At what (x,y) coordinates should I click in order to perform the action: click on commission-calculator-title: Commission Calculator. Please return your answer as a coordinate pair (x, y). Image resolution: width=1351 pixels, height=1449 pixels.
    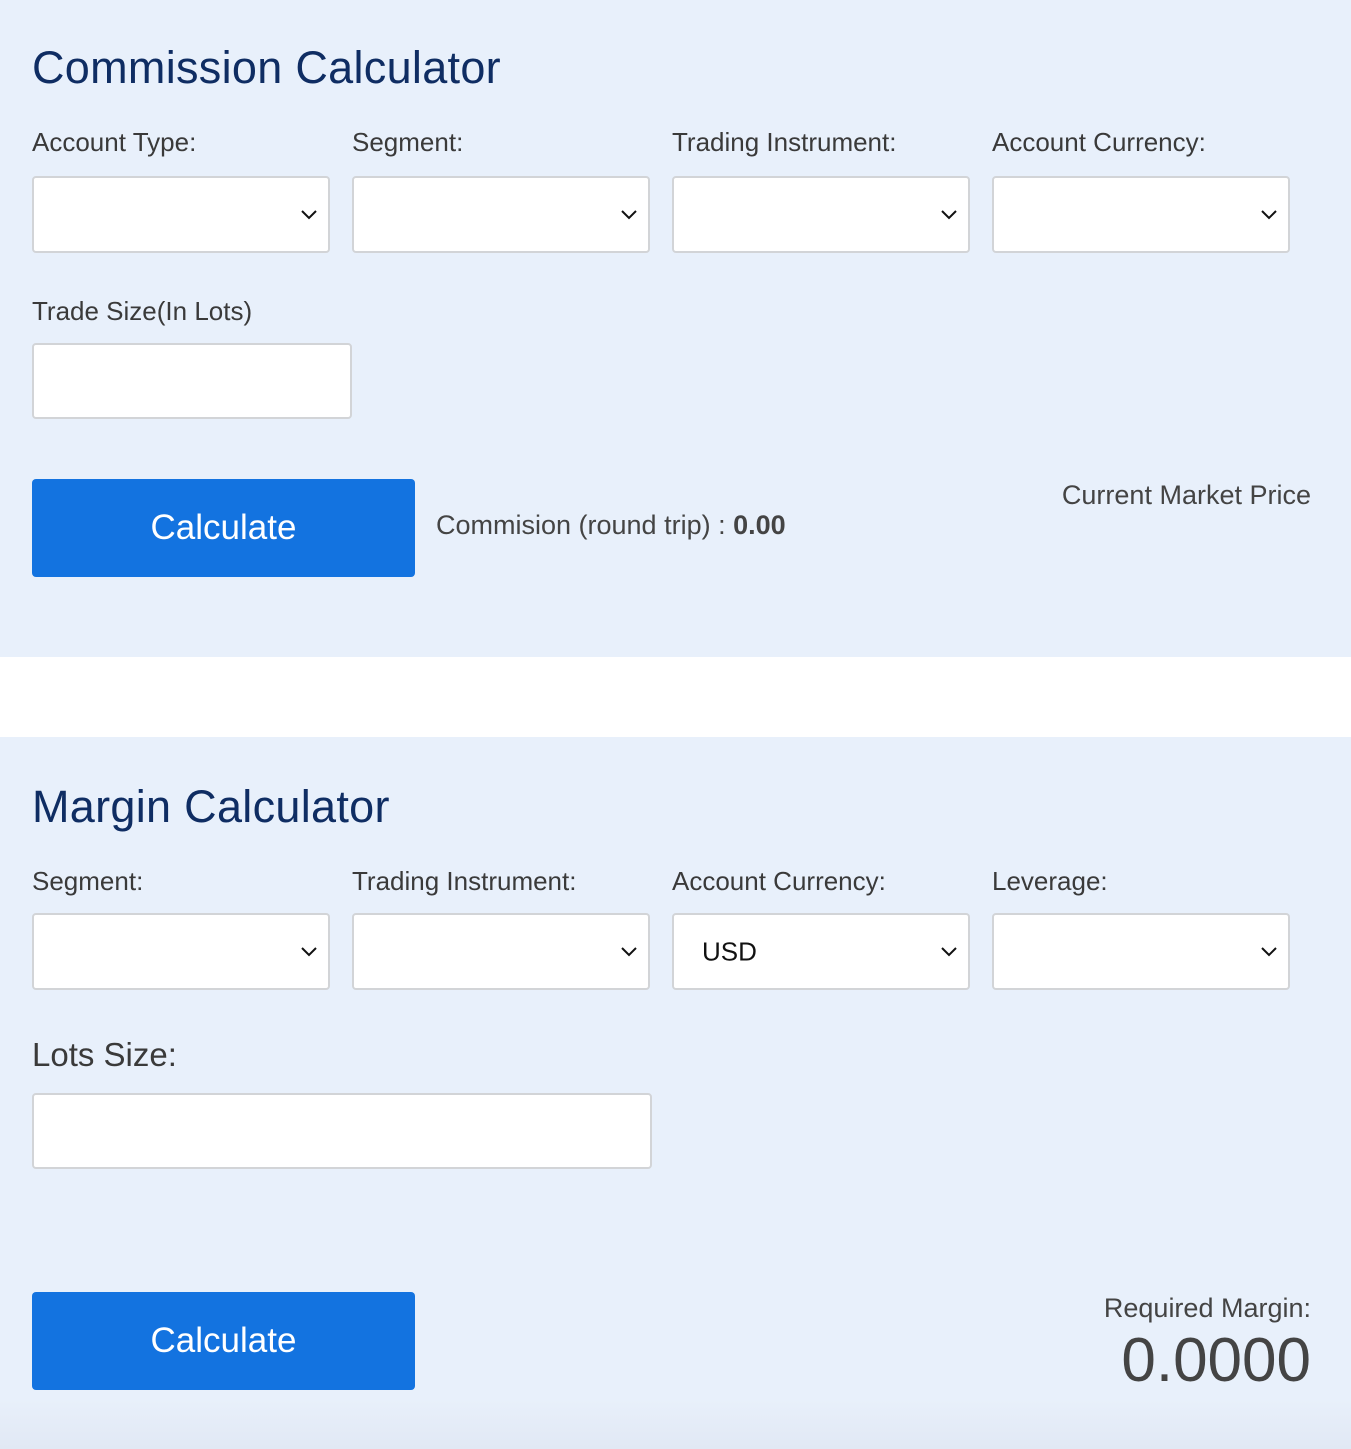
    Looking at the image, I should click on (266, 67).